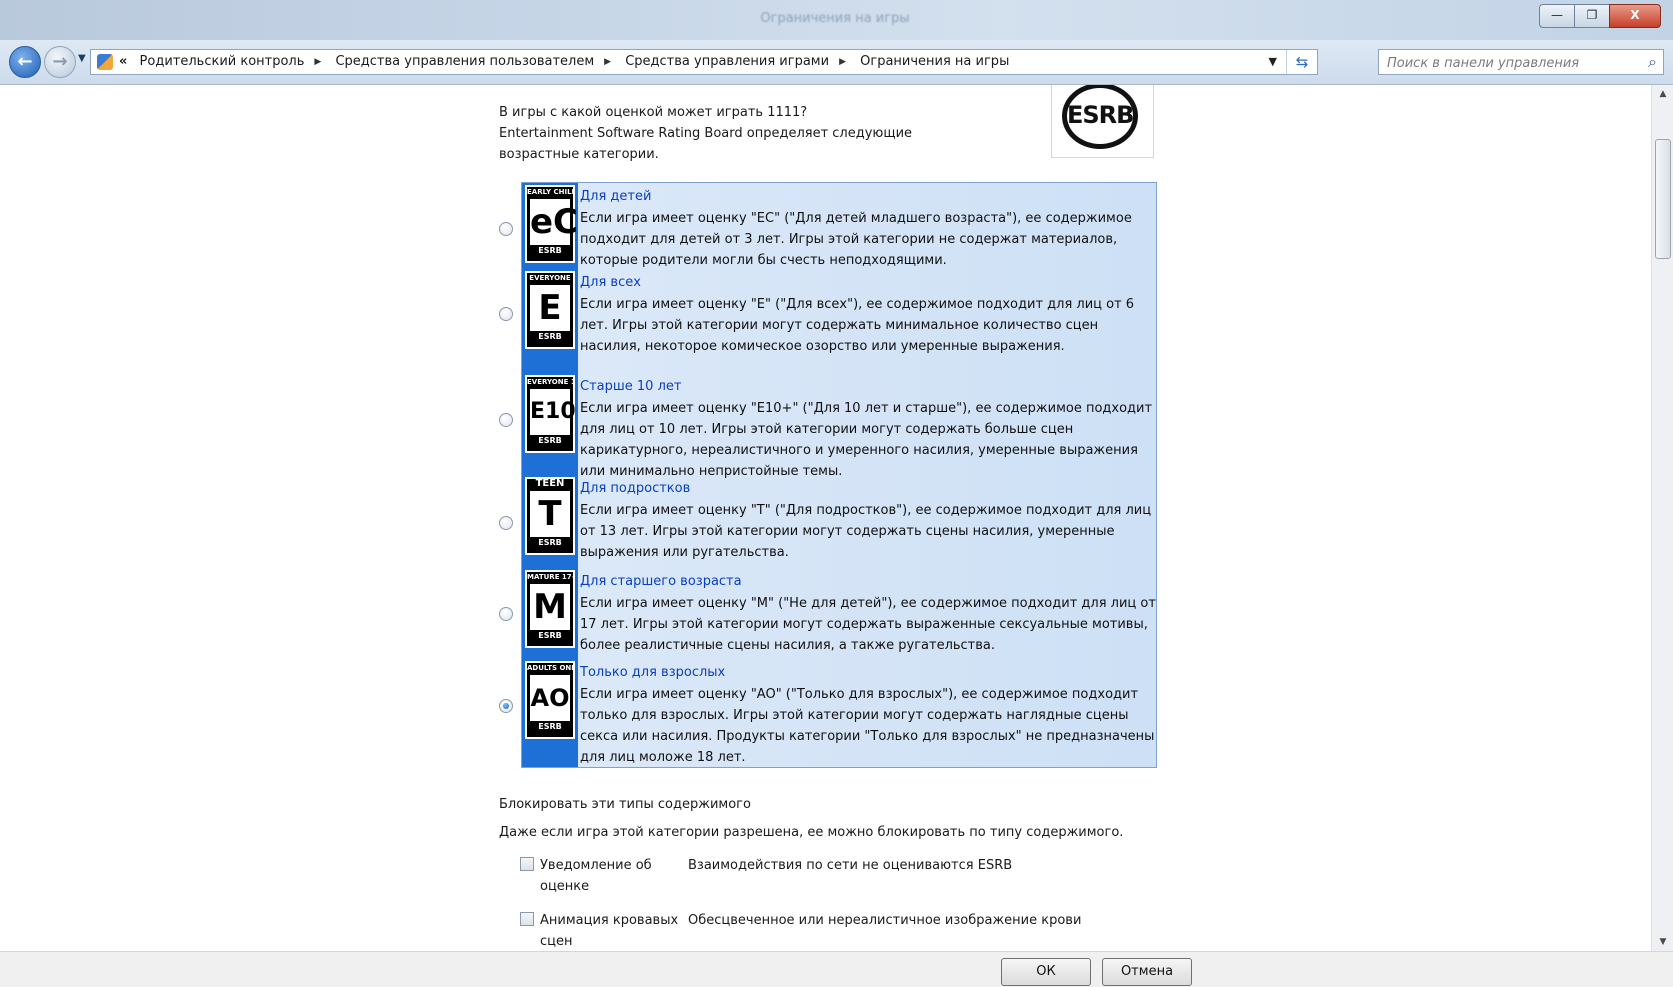  Describe the element at coordinates (836, 969) in the screenshot. I see `dialog-footer: ОК Отмена` at that location.